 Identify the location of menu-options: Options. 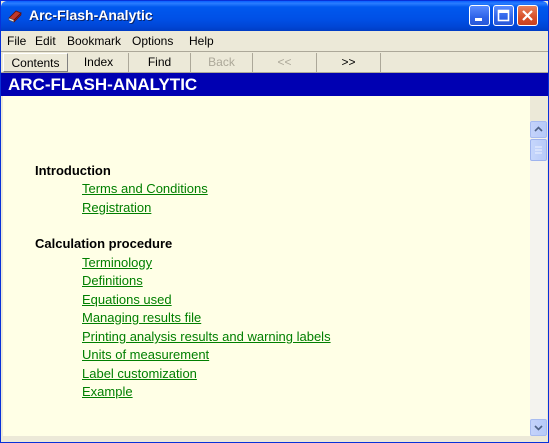
(152, 41).